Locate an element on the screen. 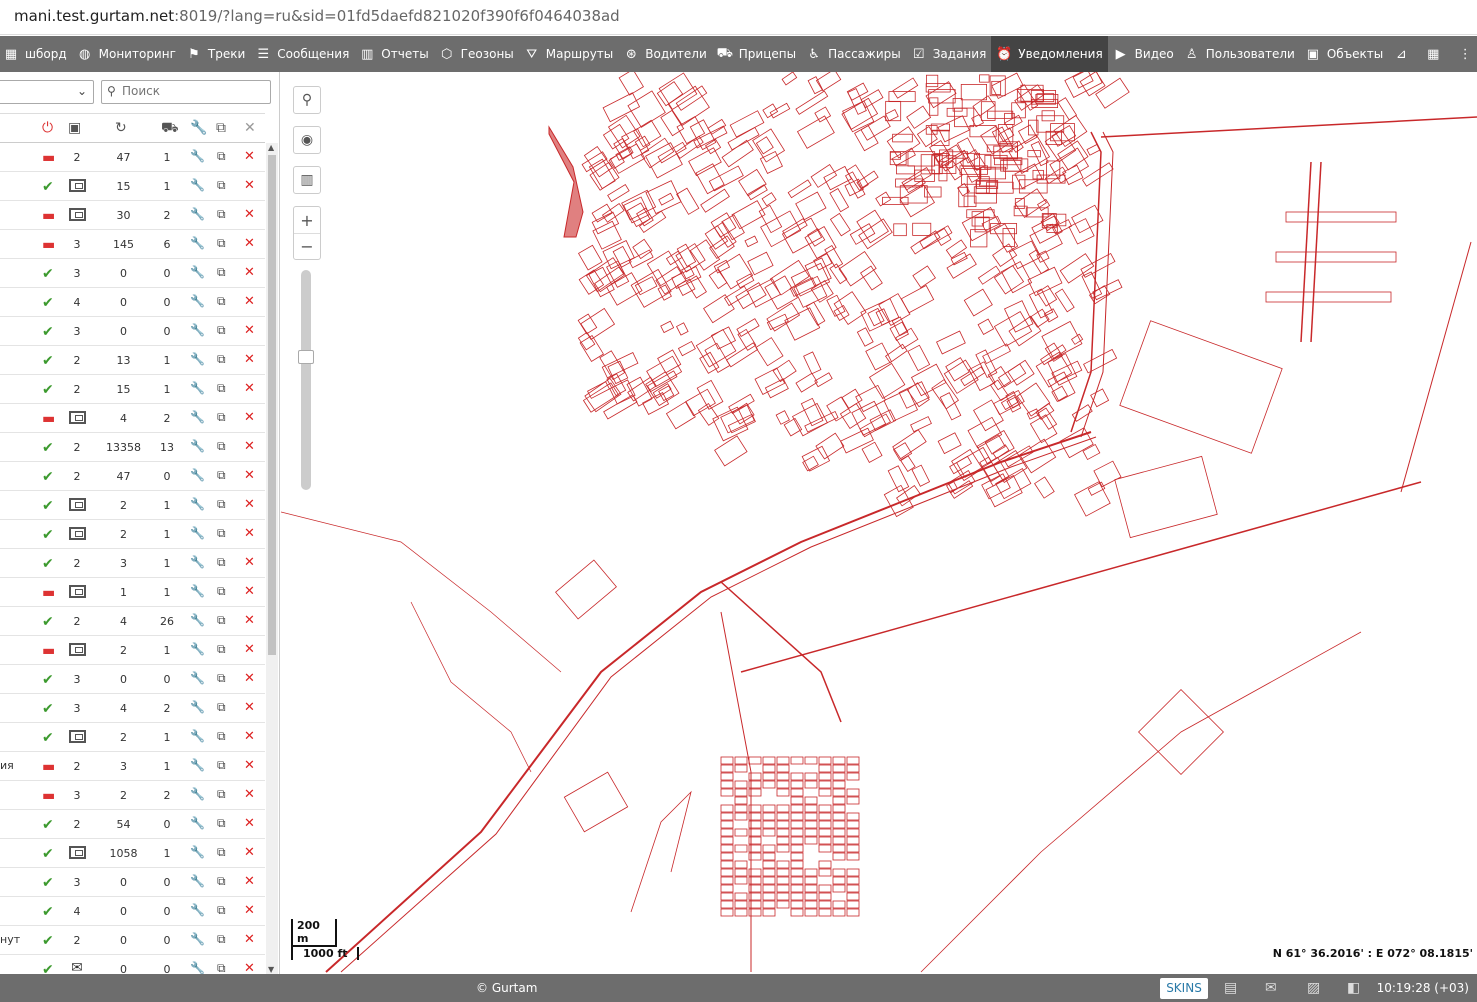 Image resolution: width=1477 pixels, height=1002 pixels. table-row: ✔ 2 47 0 🔧 ⧉ ✕ is located at coordinates (132, 476).